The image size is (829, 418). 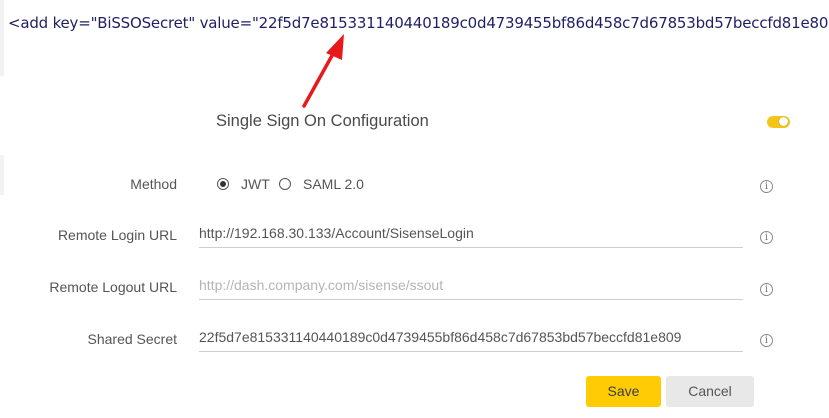 What do you see at coordinates (766, 186) in the screenshot?
I see `method-info-icon: i` at bounding box center [766, 186].